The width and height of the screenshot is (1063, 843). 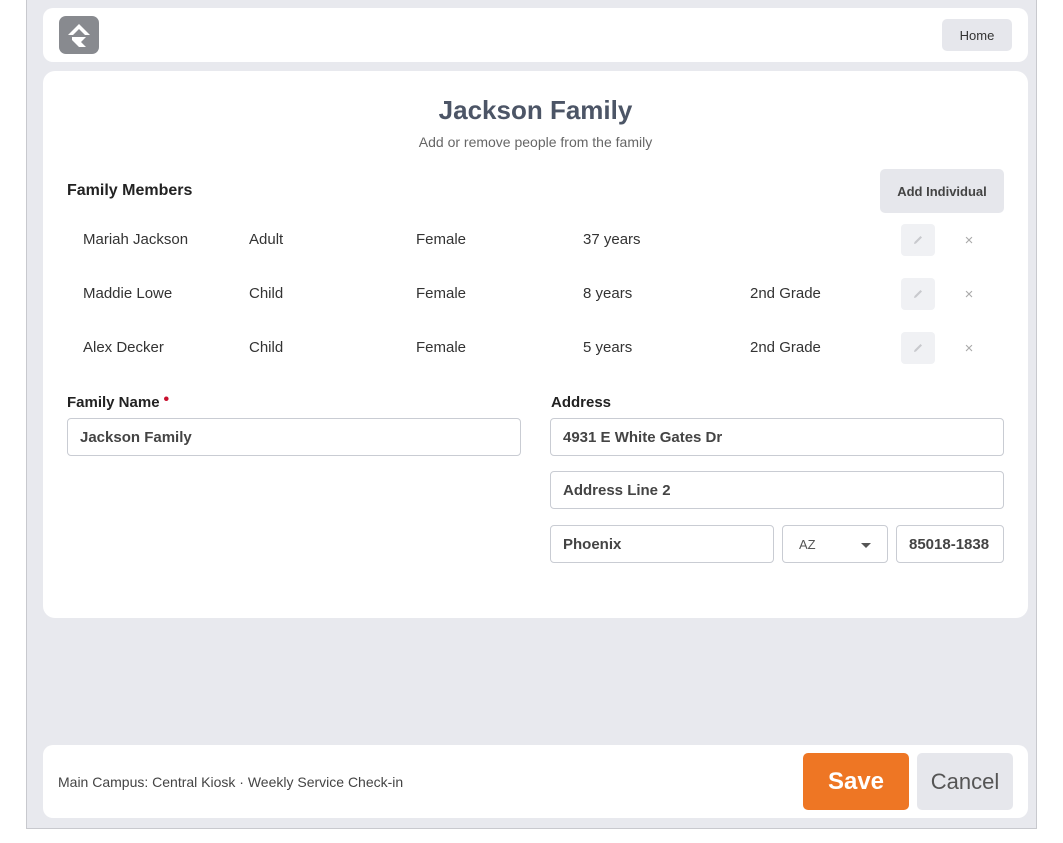 I want to click on home-button: Home, so click(x=977, y=35).